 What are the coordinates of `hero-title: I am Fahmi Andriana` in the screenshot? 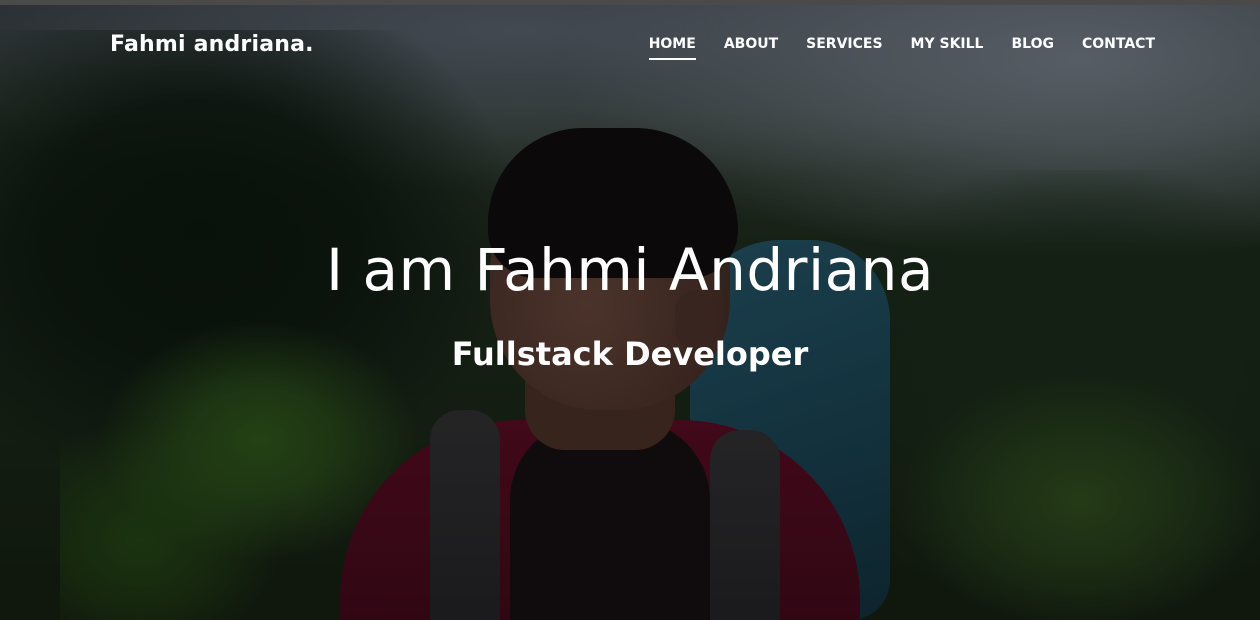 It's located at (630, 270).